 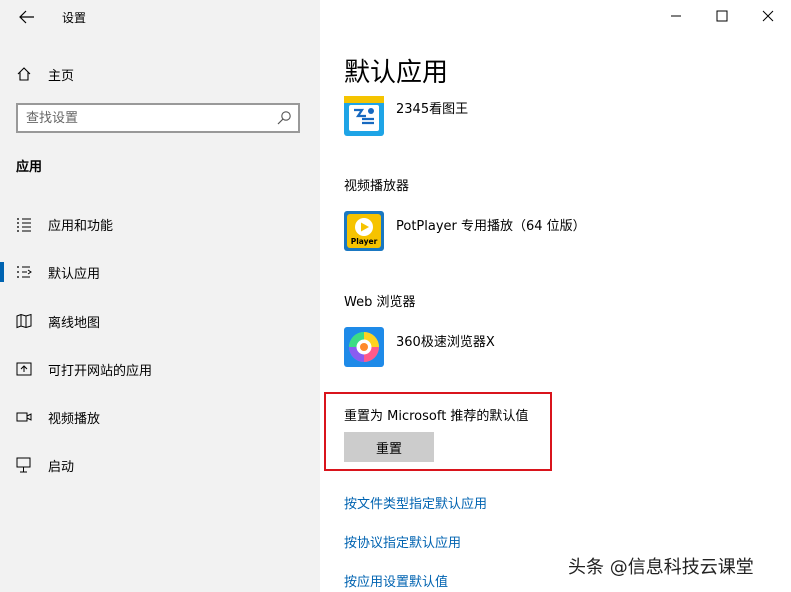 What do you see at coordinates (74, 323) in the screenshot?
I see `sidebar-item-label: 离线地图` at bounding box center [74, 323].